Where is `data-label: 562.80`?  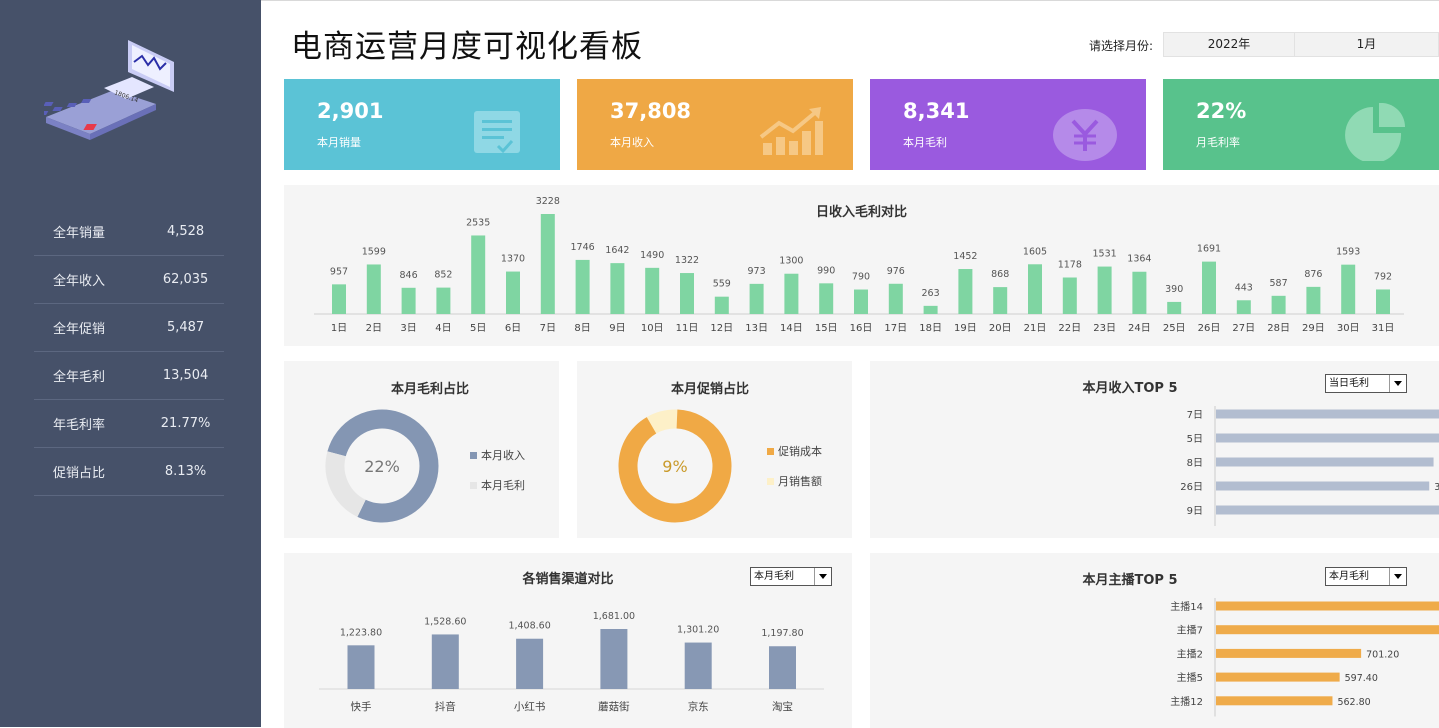
data-label: 562.80 is located at coordinates (1353, 702).